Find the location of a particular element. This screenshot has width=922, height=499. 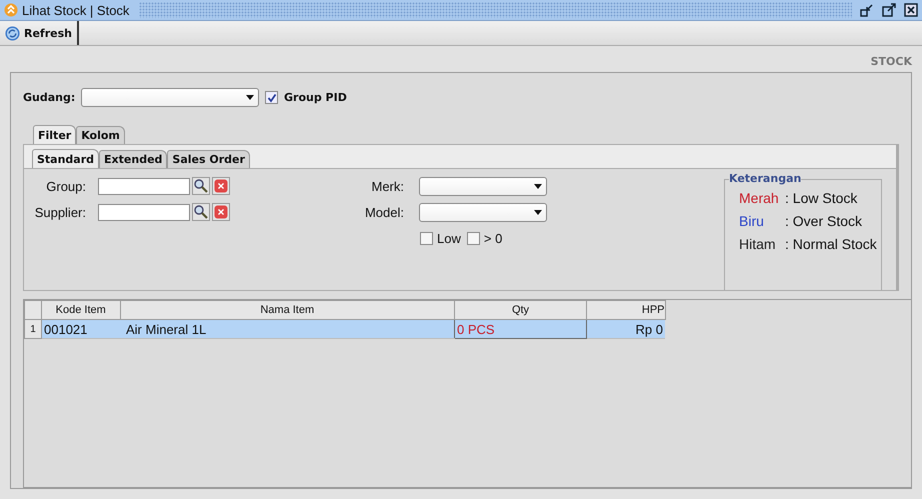

legend-description: : Over Stock is located at coordinates (823, 221).